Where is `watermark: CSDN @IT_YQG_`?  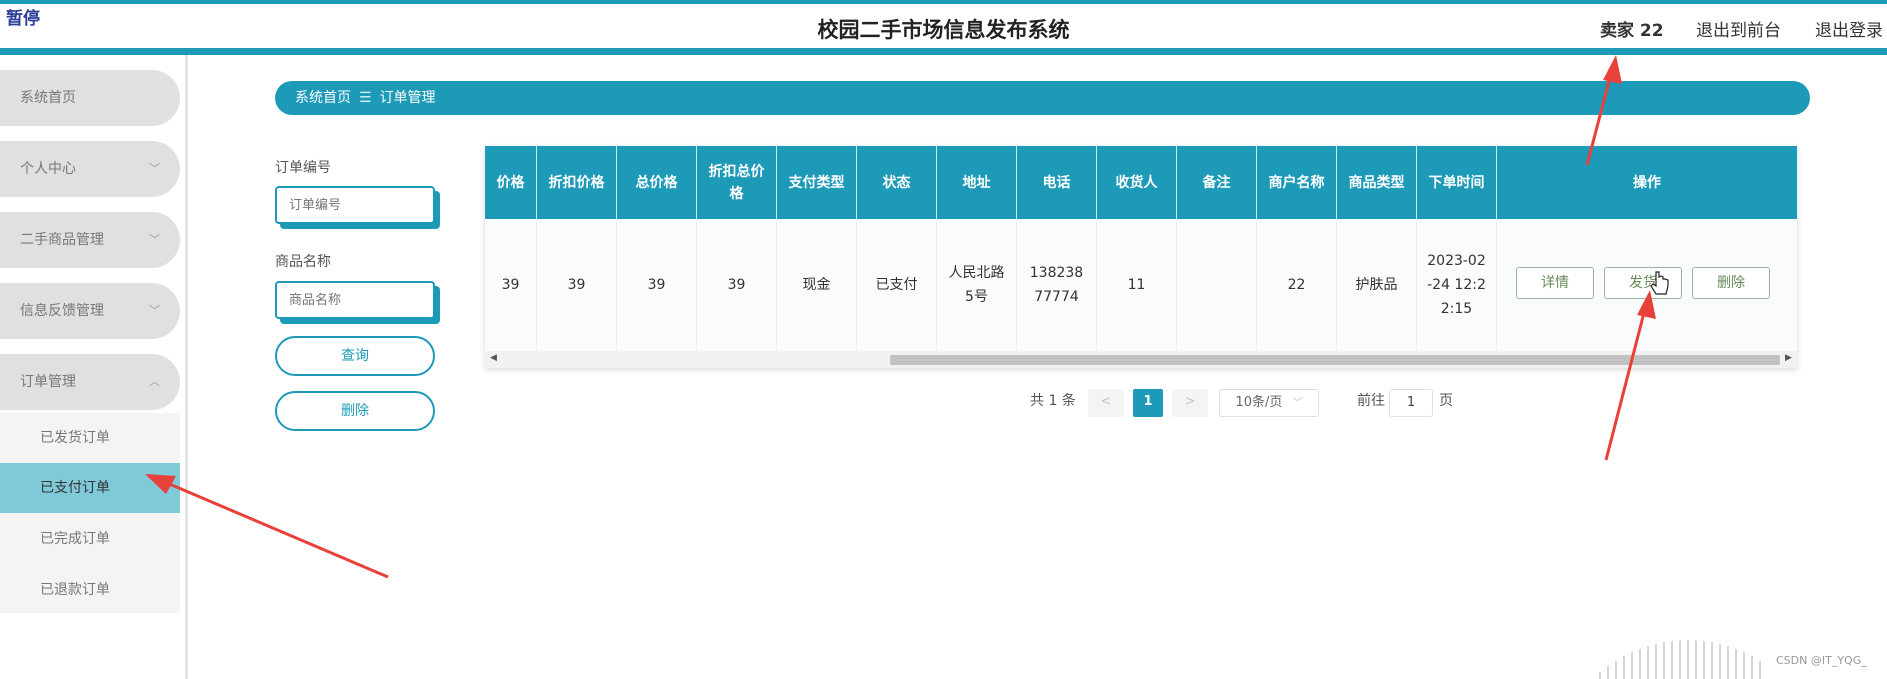
watermark: CSDN @IT_YQG_ is located at coordinates (1821, 660).